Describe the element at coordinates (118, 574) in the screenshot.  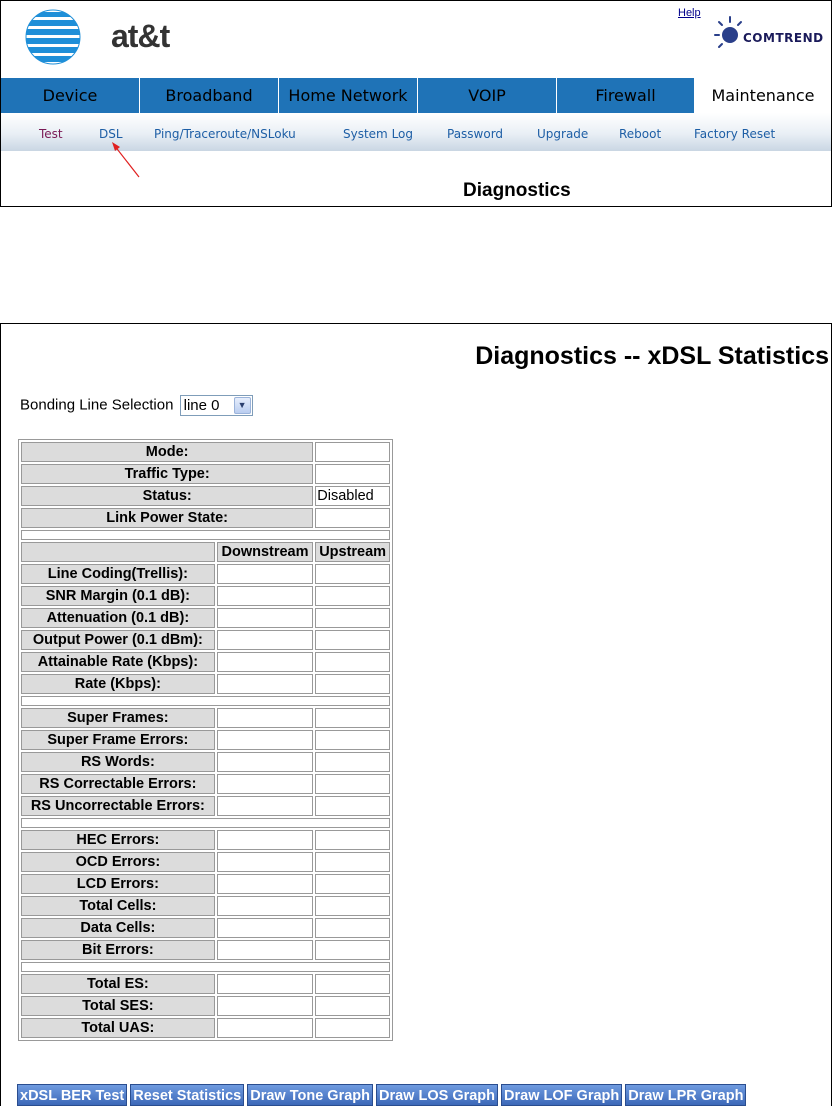
I see `line-coding-label: Line Coding(Trellis):` at that location.